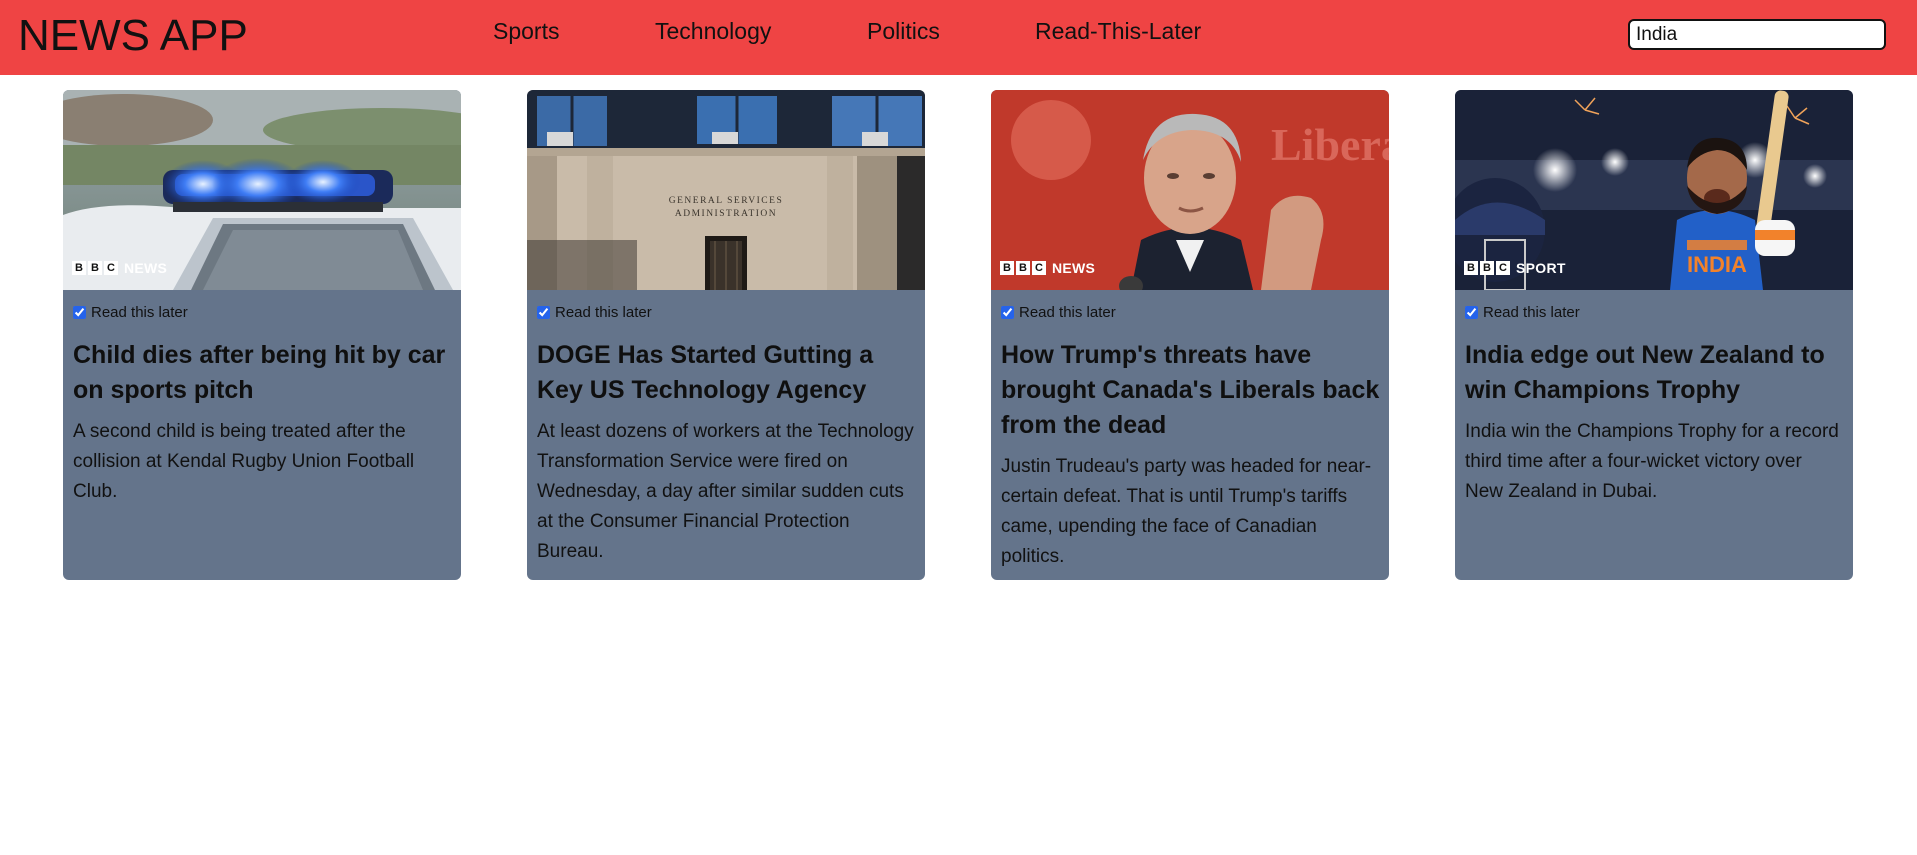 Image resolution: width=1917 pixels, height=855 pixels. What do you see at coordinates (1654, 190) in the screenshot?
I see `article-image: INDIA B B C SPORT` at bounding box center [1654, 190].